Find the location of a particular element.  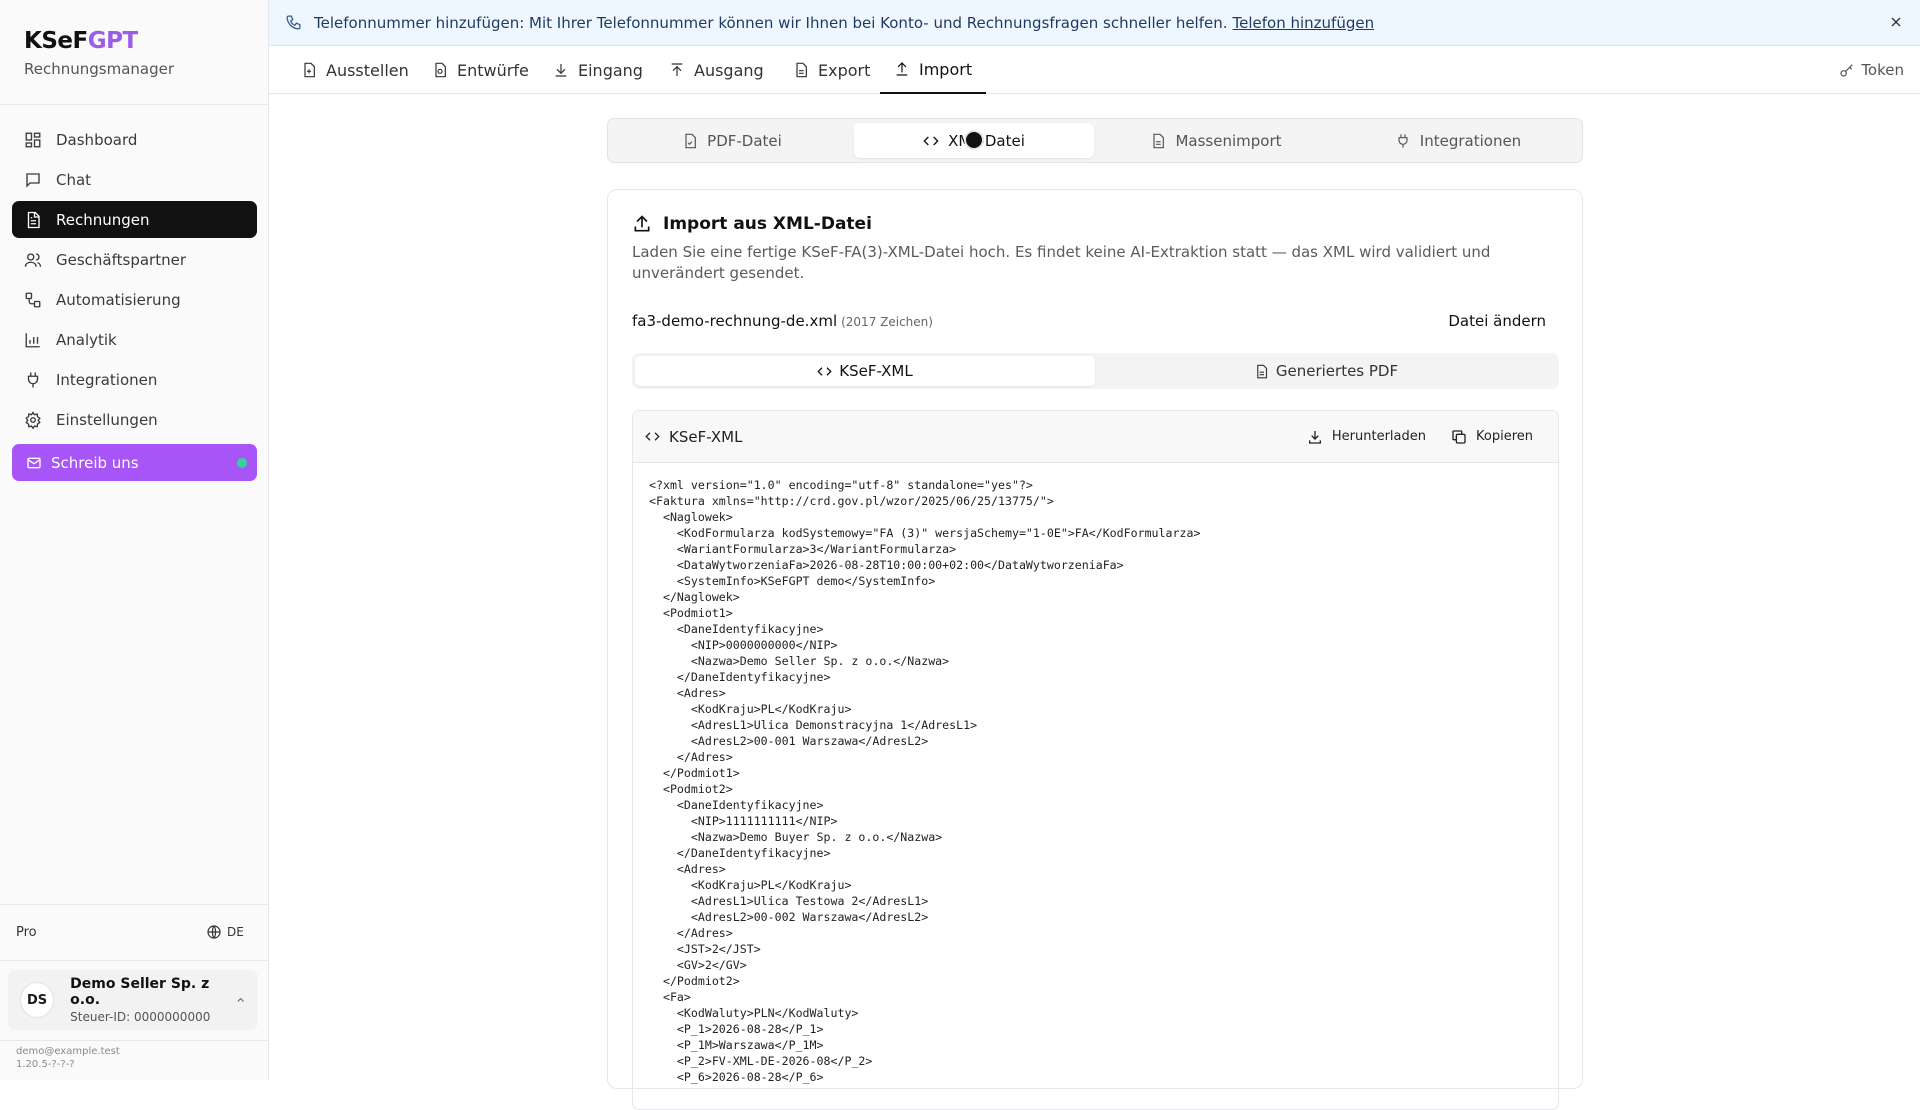

sidebar-item-label: Einstellungen is located at coordinates (107, 419).